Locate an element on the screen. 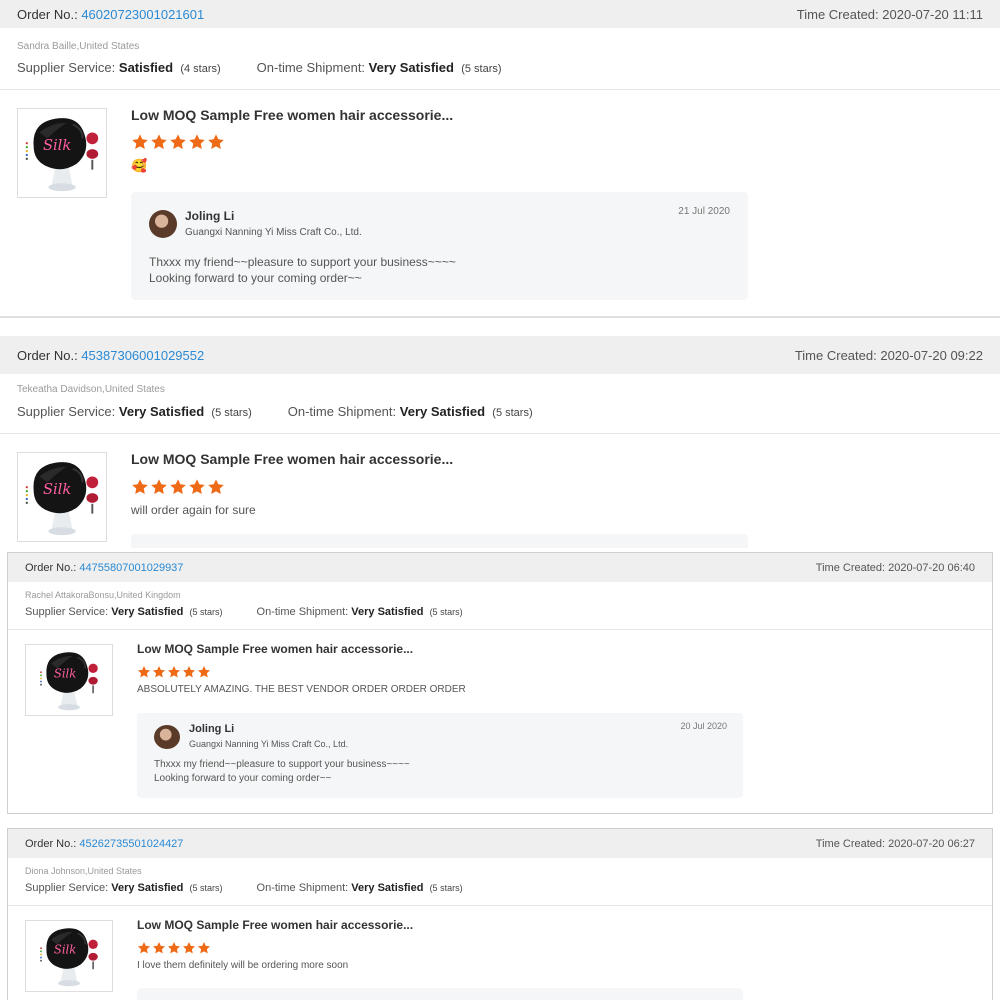 Image resolution: width=1000 pixels, height=1000 pixels. buyer-name: Tekeatha Davidson,United States is located at coordinates (91, 389).